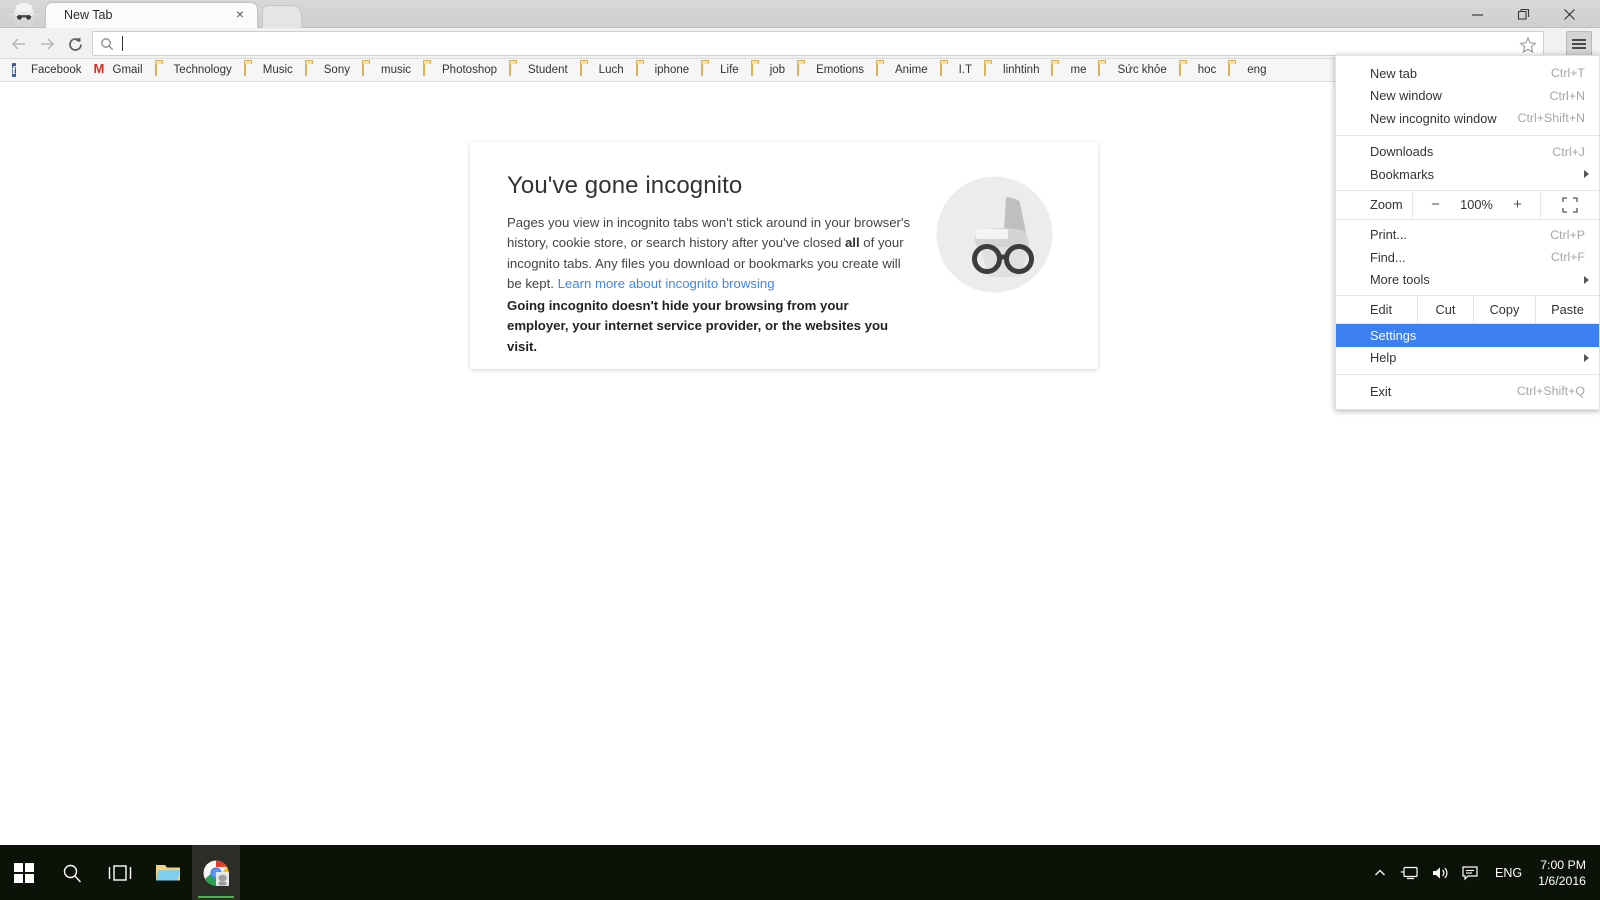 The width and height of the screenshot is (1600, 900). I want to click on bookmark-label: Luch, so click(611, 70).